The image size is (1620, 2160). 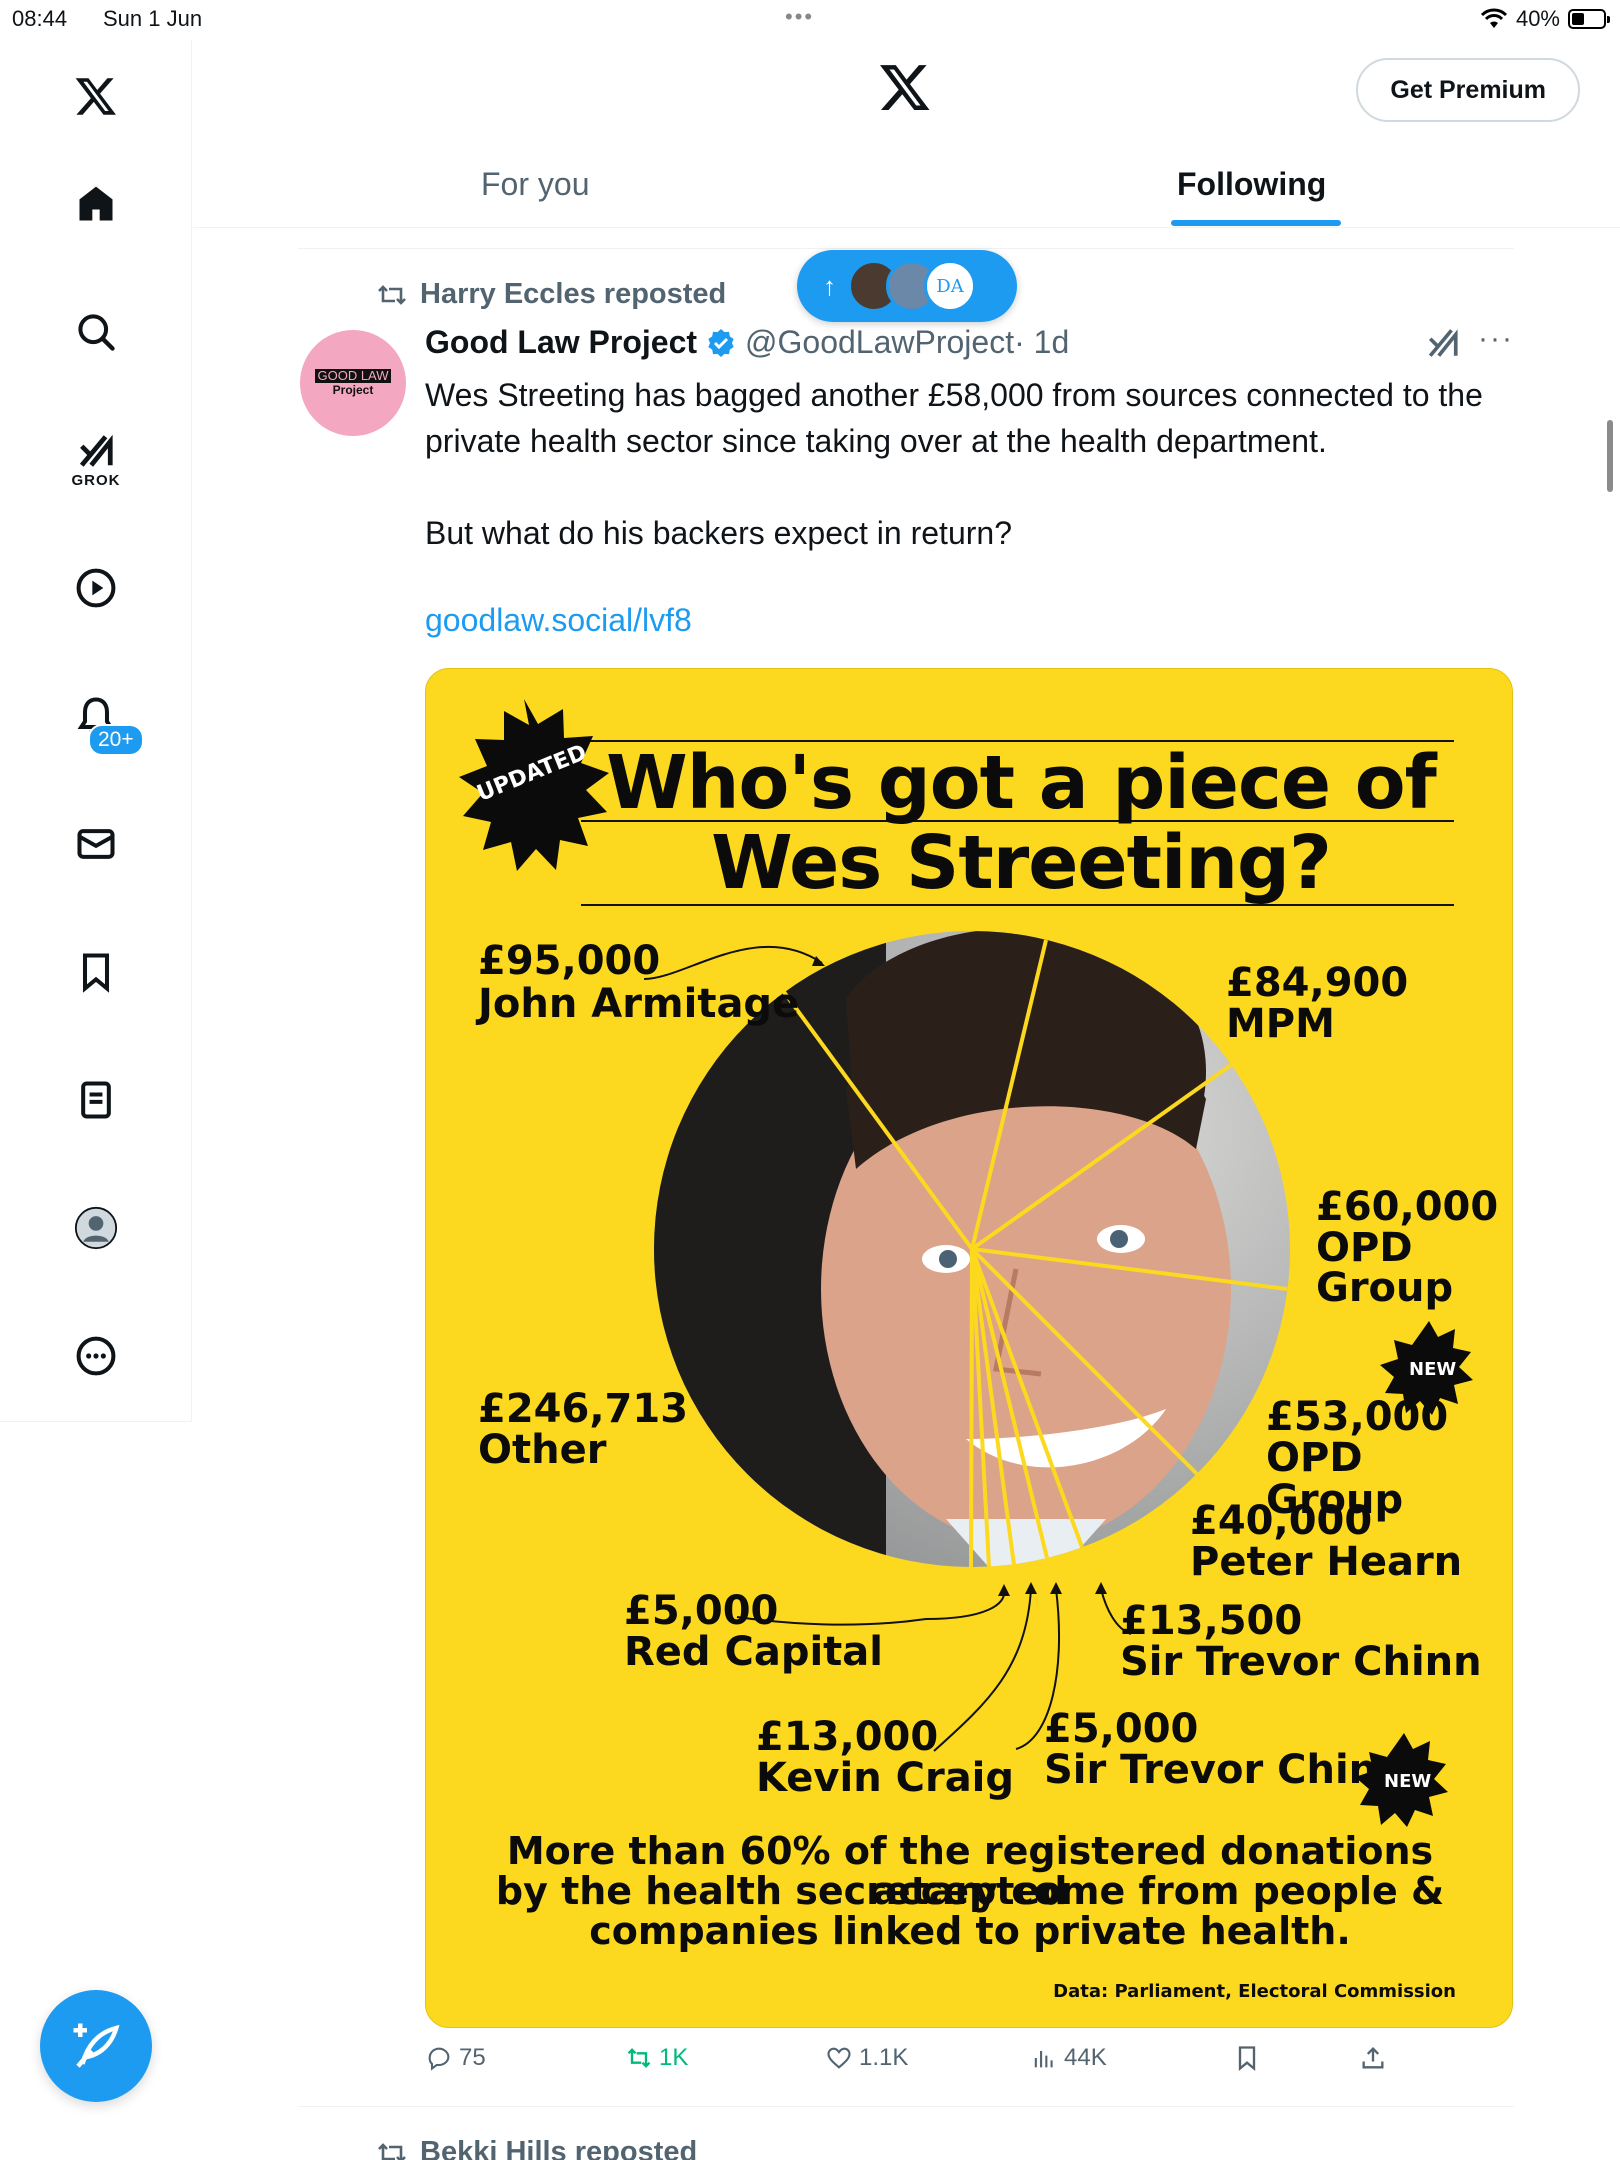 I want to click on donation-label: OPD, so click(x=1364, y=1248).